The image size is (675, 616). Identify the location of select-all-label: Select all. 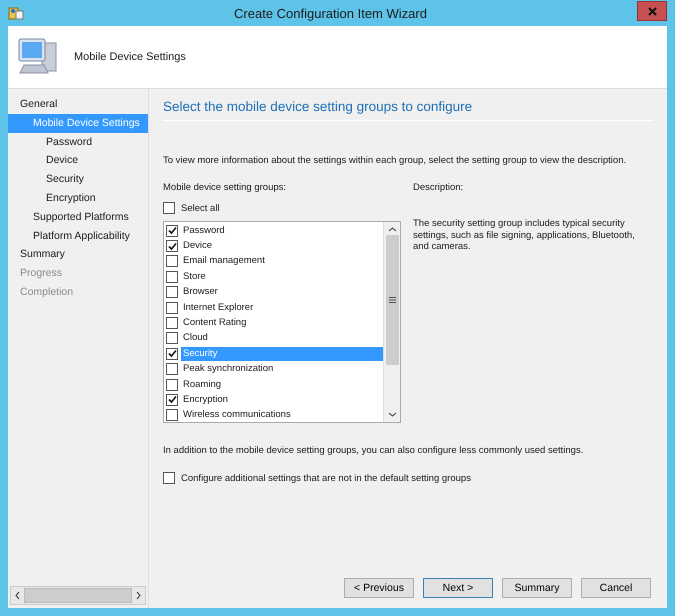
(200, 208).